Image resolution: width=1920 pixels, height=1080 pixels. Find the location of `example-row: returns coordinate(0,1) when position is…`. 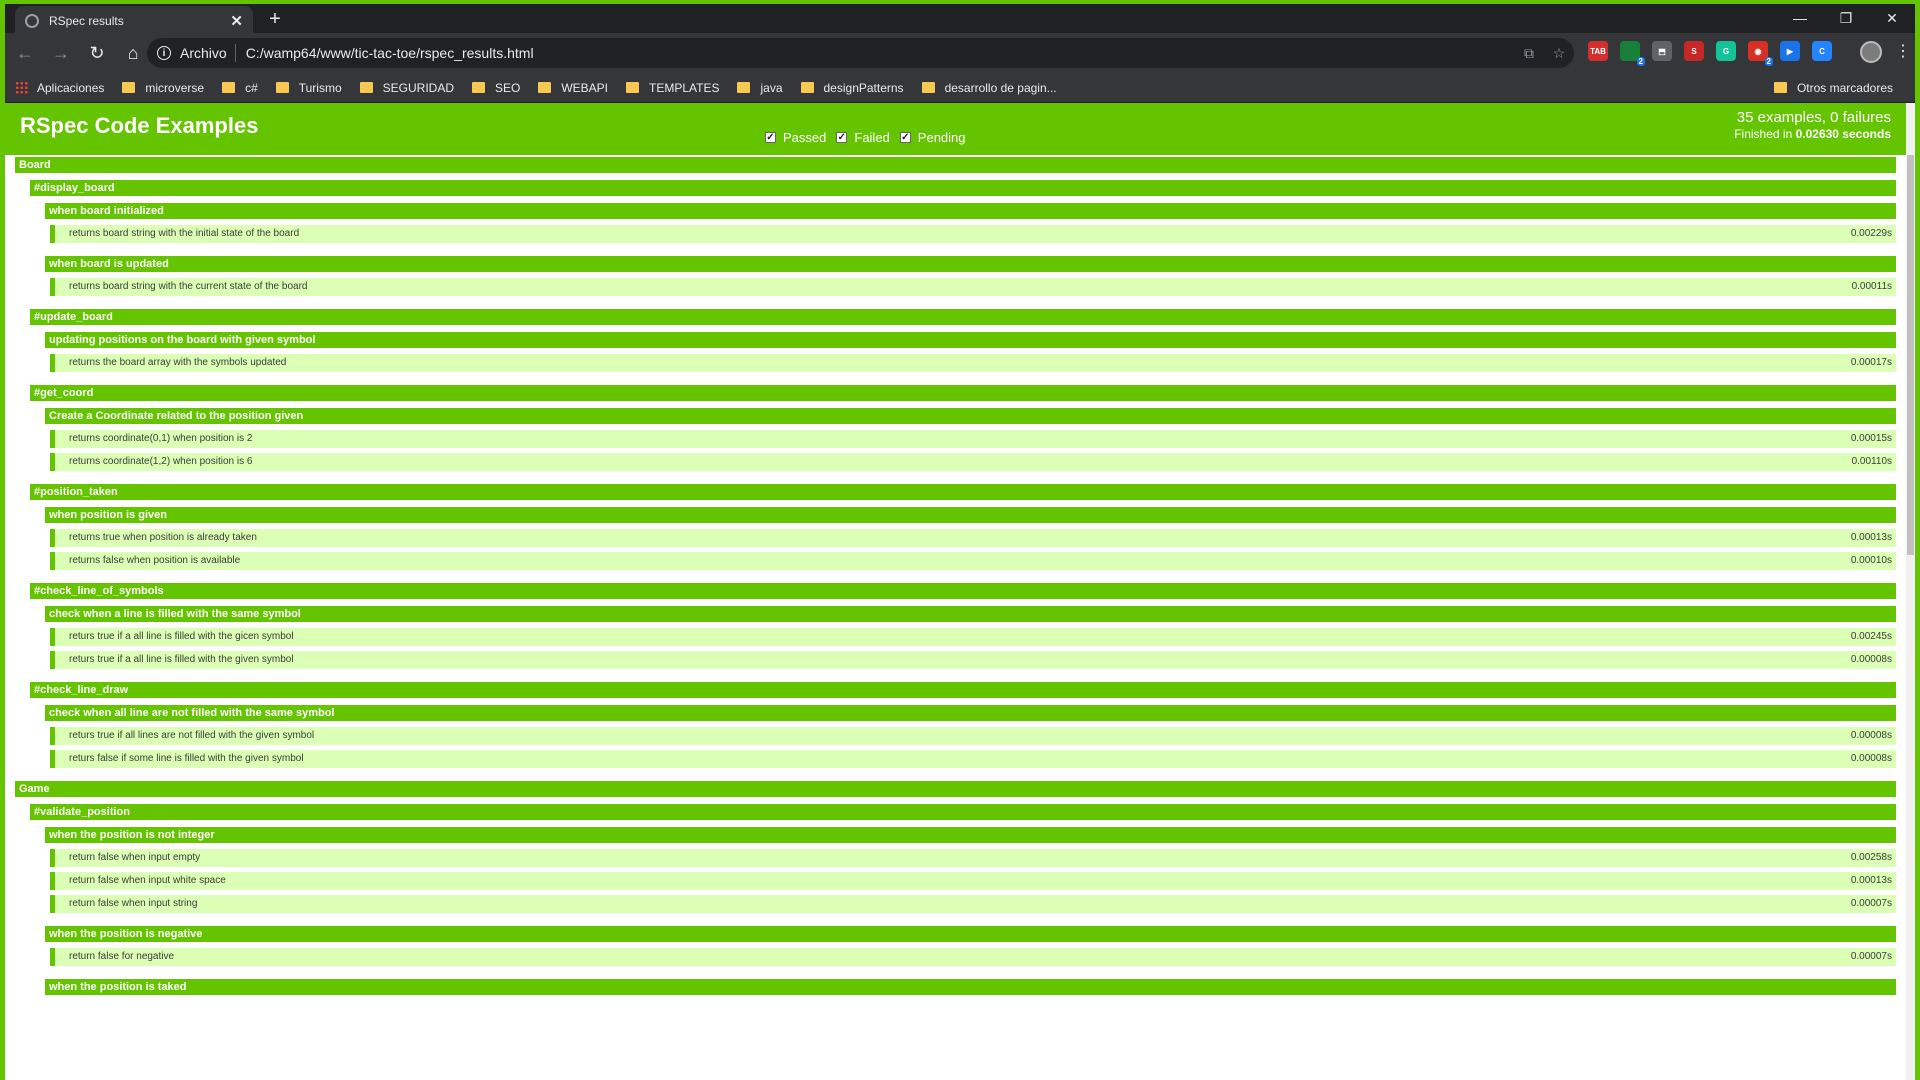

example-row: returns coordinate(0,1) when position is… is located at coordinates (973, 439).